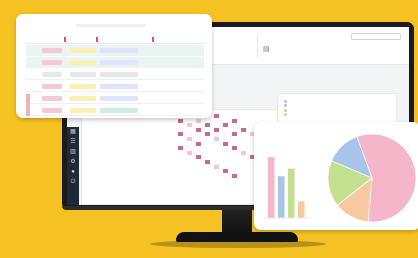  I want to click on user-icon: ●, so click(73, 172).